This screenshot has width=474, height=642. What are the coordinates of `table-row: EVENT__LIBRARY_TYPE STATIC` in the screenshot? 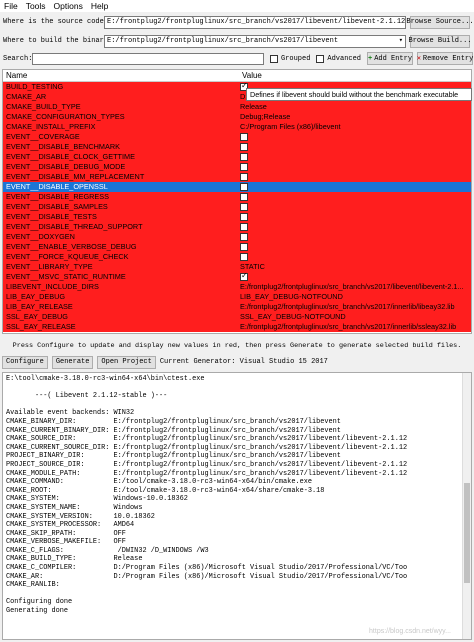 It's located at (237, 267).